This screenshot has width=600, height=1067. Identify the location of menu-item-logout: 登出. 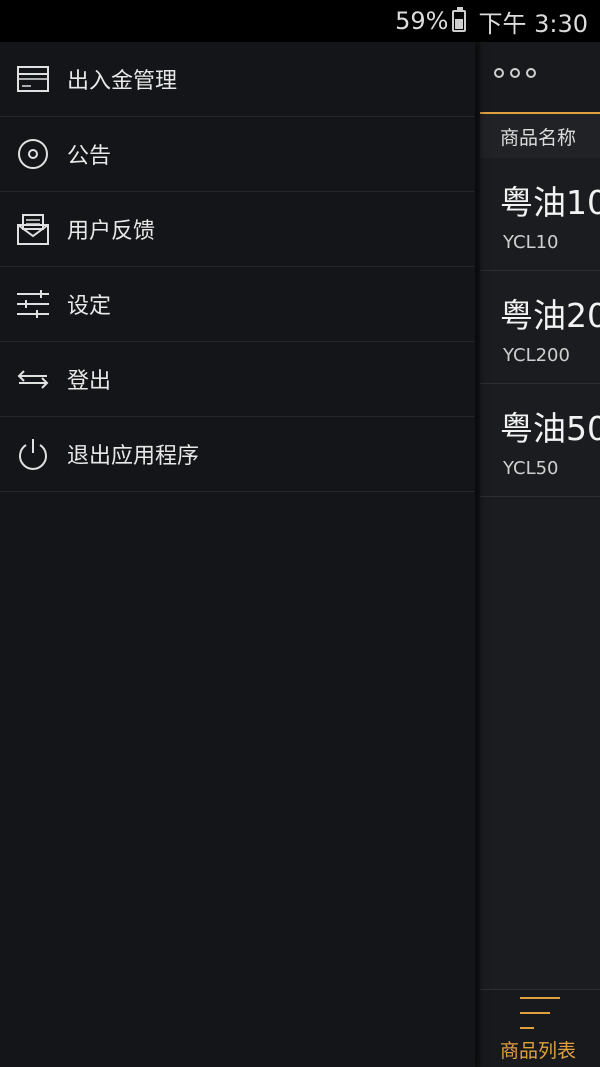
(237, 379).